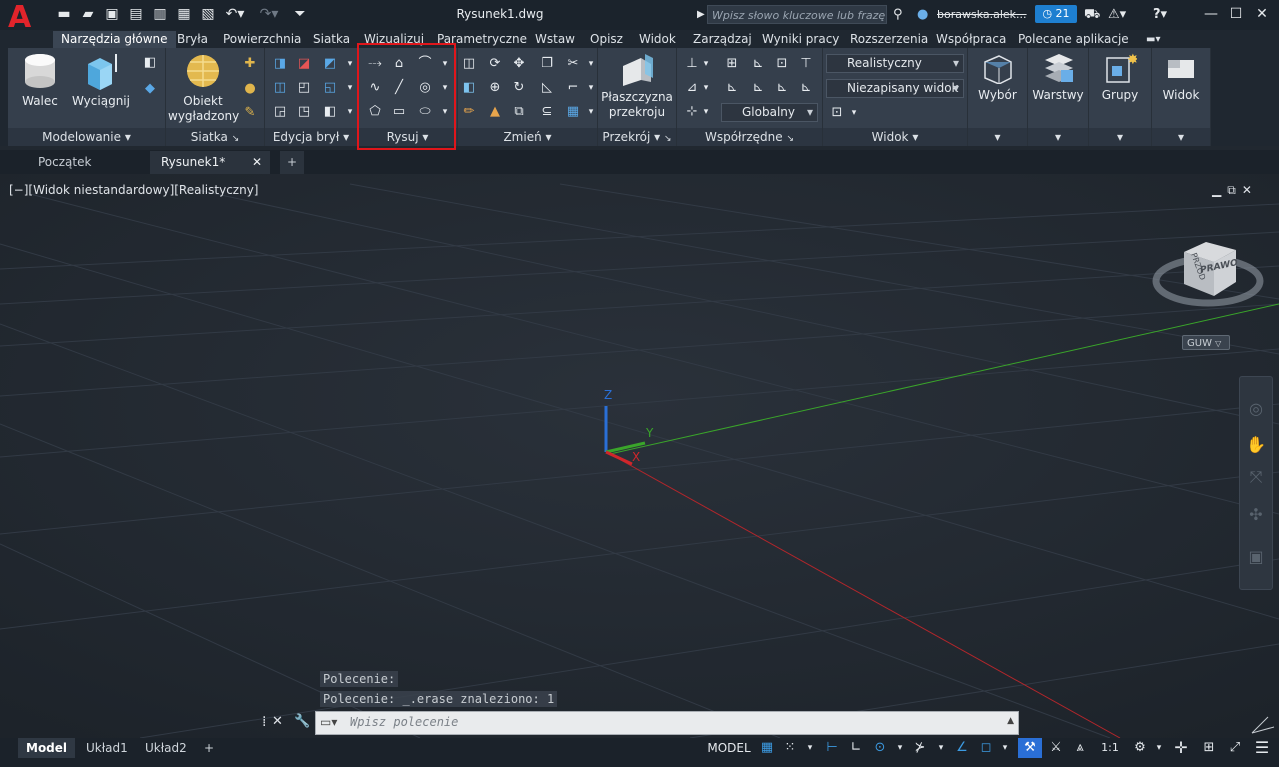  Describe the element at coordinates (399, 112) in the screenshot. I see `rectangle-icon: ▭` at that location.